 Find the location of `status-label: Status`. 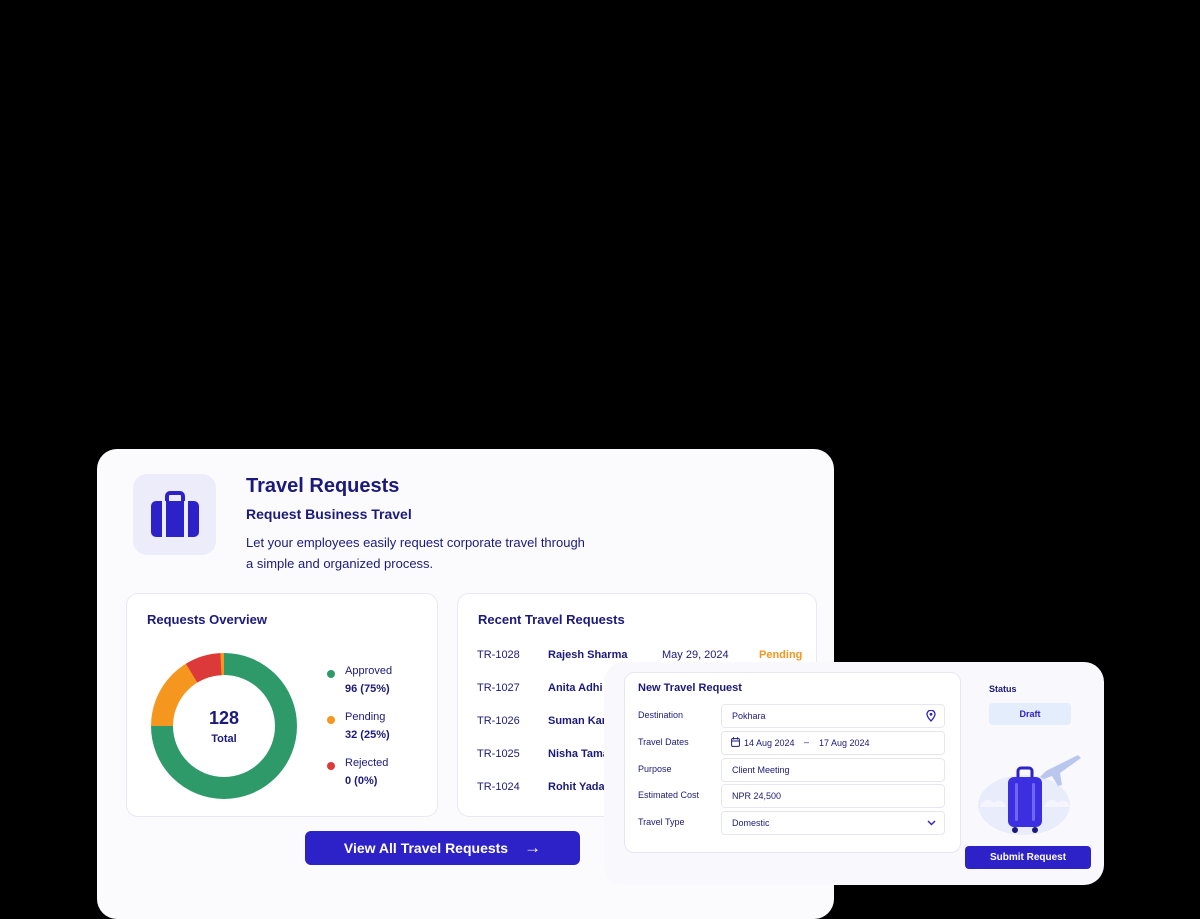

status-label: Status is located at coordinates (1003, 689).